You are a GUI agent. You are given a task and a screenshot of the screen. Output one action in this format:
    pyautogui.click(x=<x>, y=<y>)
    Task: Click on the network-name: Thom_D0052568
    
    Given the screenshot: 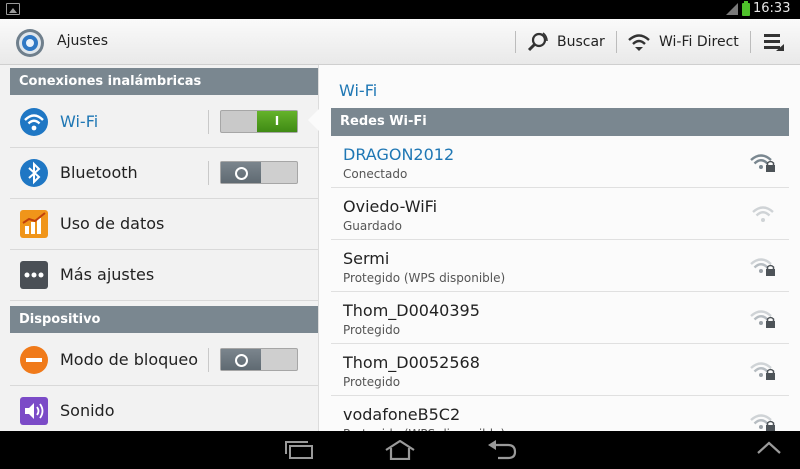 What is the action you would take?
    pyautogui.click(x=411, y=362)
    